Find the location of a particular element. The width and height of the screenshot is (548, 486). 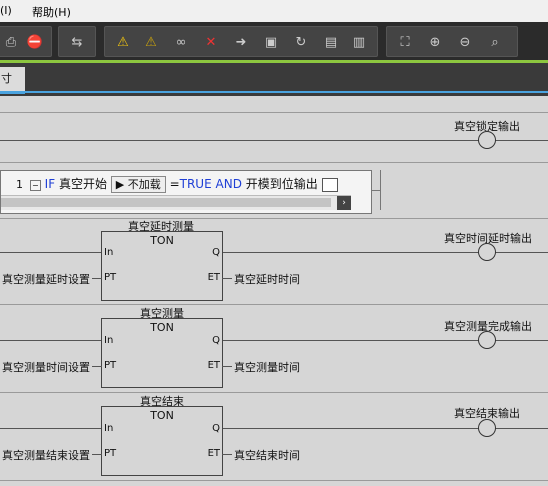

fit-icon: ⛶ is located at coordinates (405, 42).